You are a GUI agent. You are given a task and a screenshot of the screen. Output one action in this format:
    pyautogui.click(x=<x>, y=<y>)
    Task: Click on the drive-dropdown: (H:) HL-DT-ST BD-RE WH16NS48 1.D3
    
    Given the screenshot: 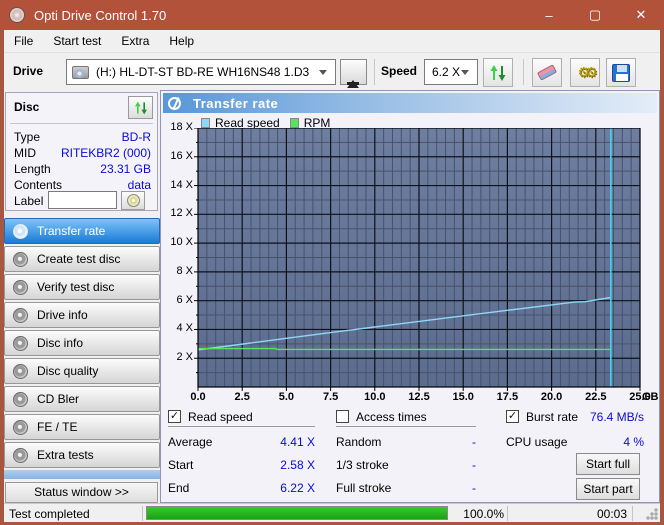 What is the action you would take?
    pyautogui.click(x=201, y=72)
    